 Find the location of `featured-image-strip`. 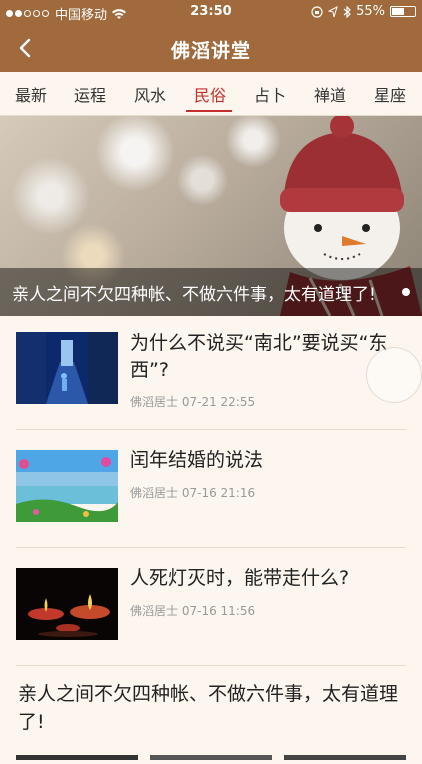

featured-image-strip is located at coordinates (211, 752).